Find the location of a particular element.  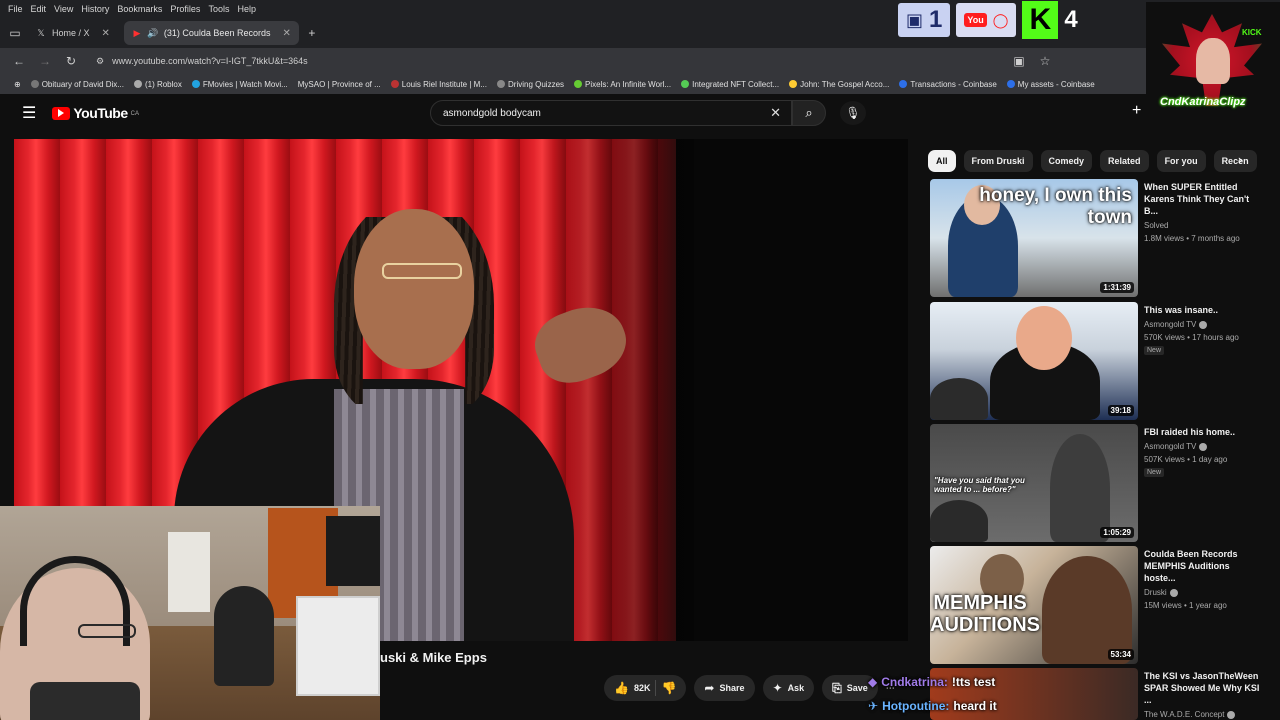

back-icon: ← is located at coordinates (19, 61).